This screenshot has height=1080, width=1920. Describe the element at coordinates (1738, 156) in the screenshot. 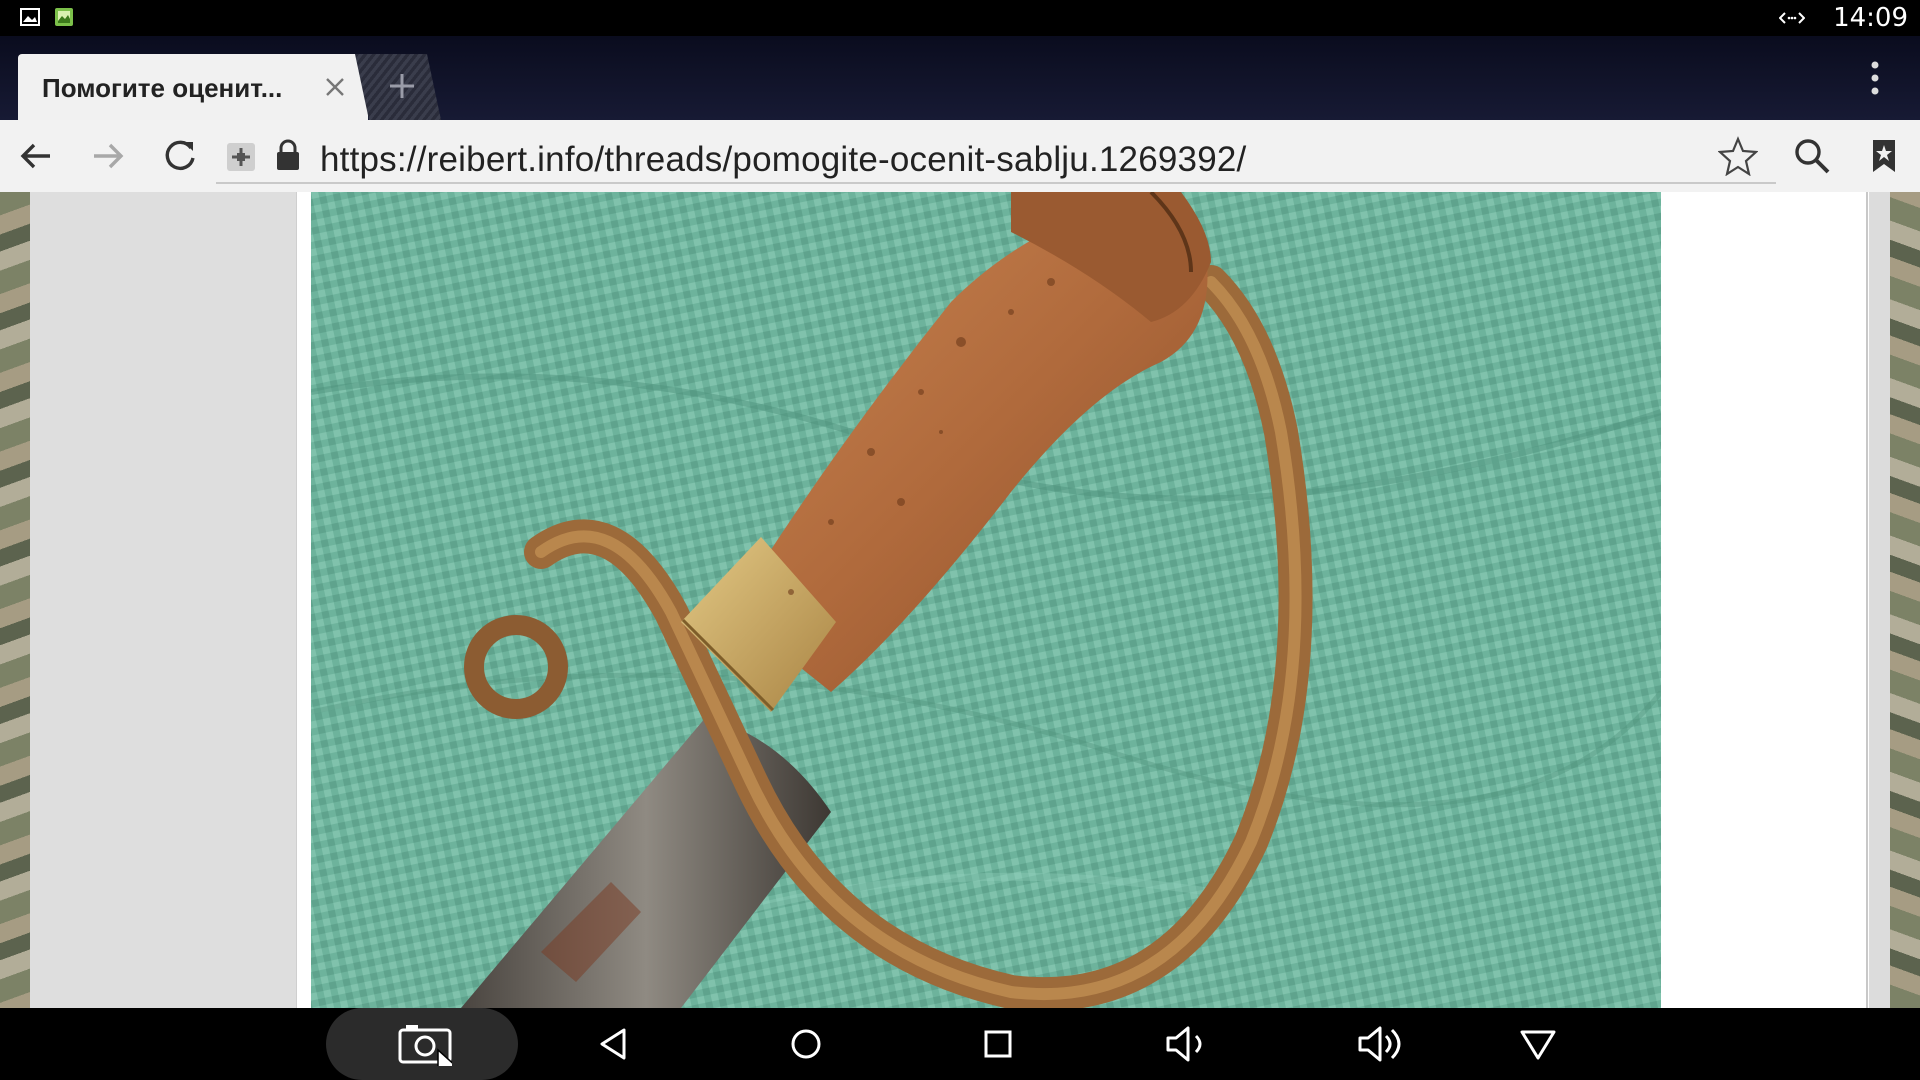

I see `star-icon` at that location.